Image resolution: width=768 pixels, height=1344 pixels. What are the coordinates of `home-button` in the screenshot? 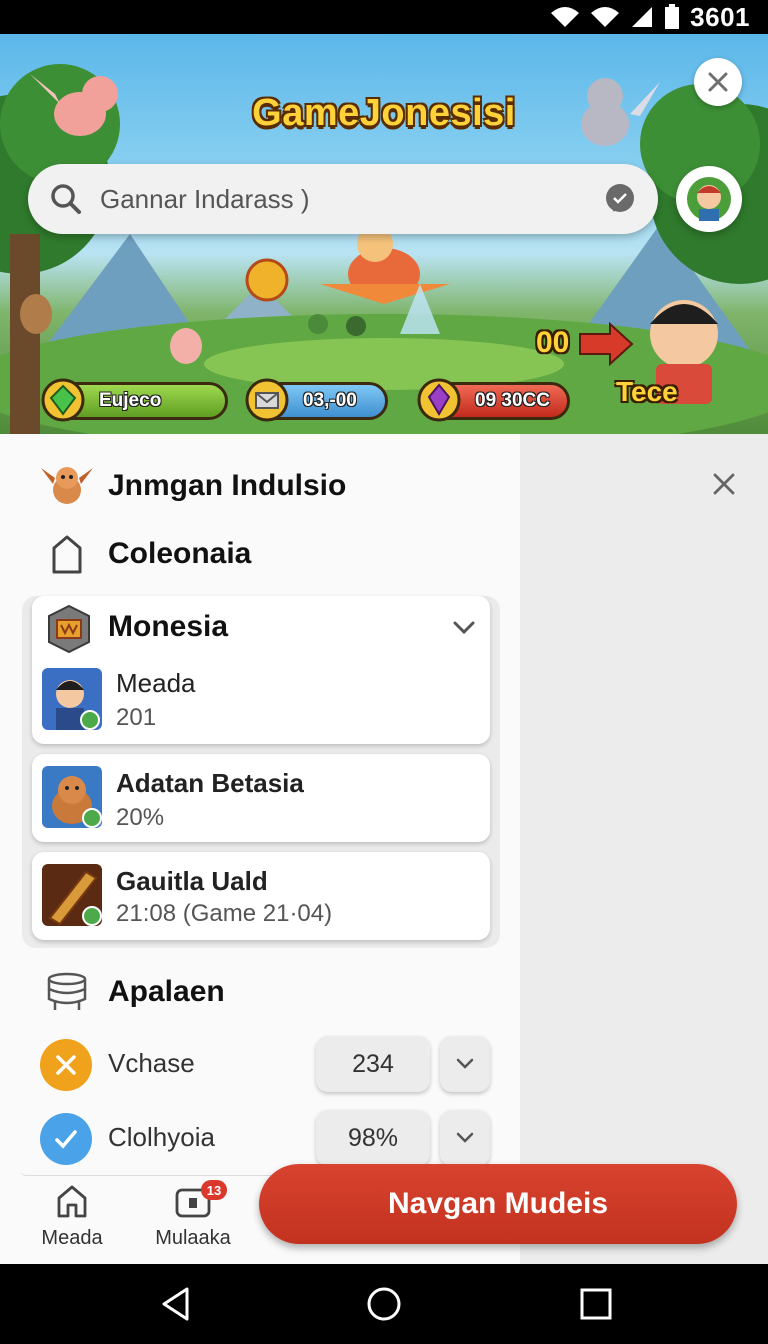 It's located at (384, 1304).